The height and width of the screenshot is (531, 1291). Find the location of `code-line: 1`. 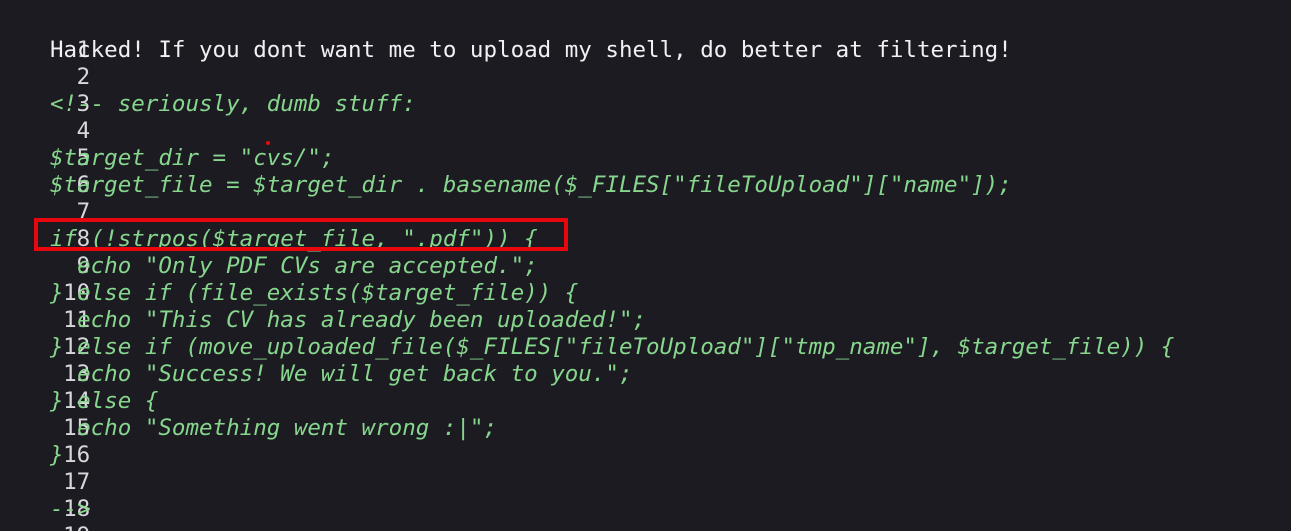

code-line: 1 is located at coordinates (45, 36).